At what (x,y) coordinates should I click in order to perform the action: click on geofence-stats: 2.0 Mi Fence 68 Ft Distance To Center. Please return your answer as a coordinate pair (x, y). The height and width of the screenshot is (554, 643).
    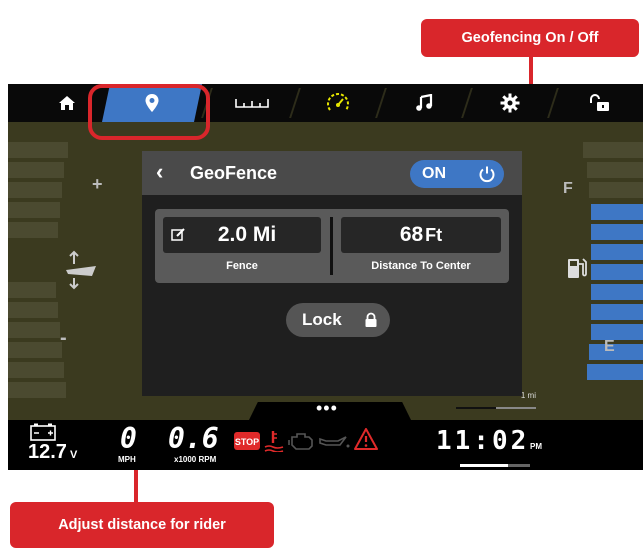
    Looking at the image, I should click on (332, 246).